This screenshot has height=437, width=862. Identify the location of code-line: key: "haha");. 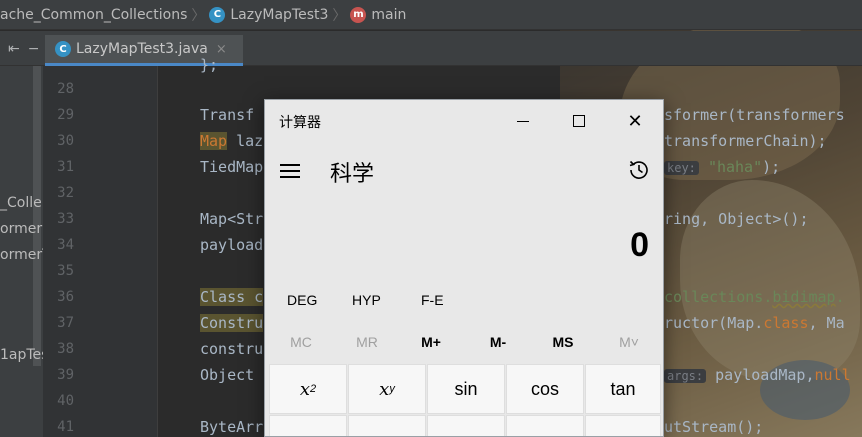
(722, 167).